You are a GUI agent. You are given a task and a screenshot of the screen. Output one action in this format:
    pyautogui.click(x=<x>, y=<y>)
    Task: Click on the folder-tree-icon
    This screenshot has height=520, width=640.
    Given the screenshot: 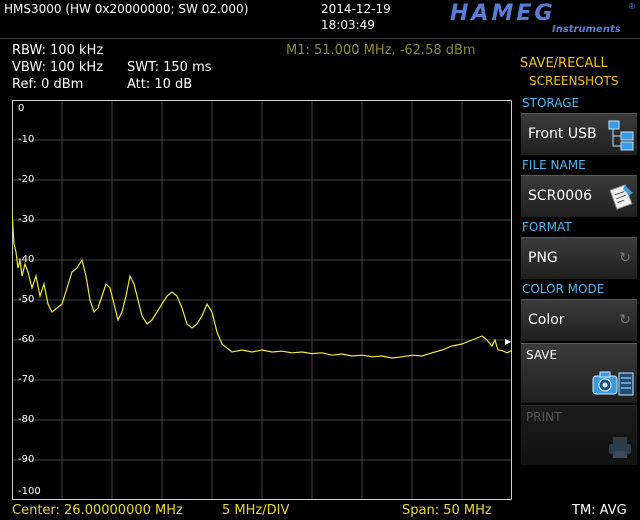 What is the action you would take?
    pyautogui.click(x=621, y=135)
    